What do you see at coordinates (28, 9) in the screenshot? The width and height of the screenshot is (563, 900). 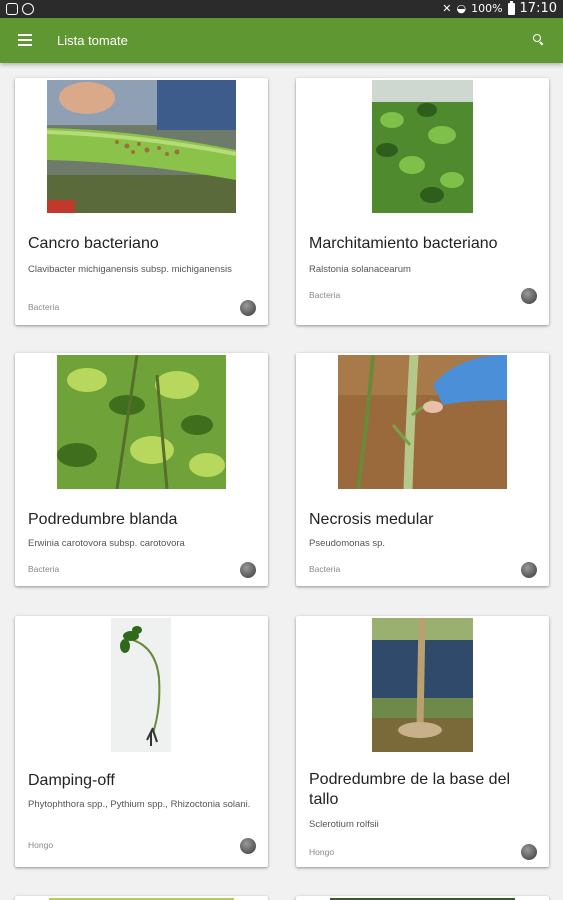 I see `chat-icon` at bounding box center [28, 9].